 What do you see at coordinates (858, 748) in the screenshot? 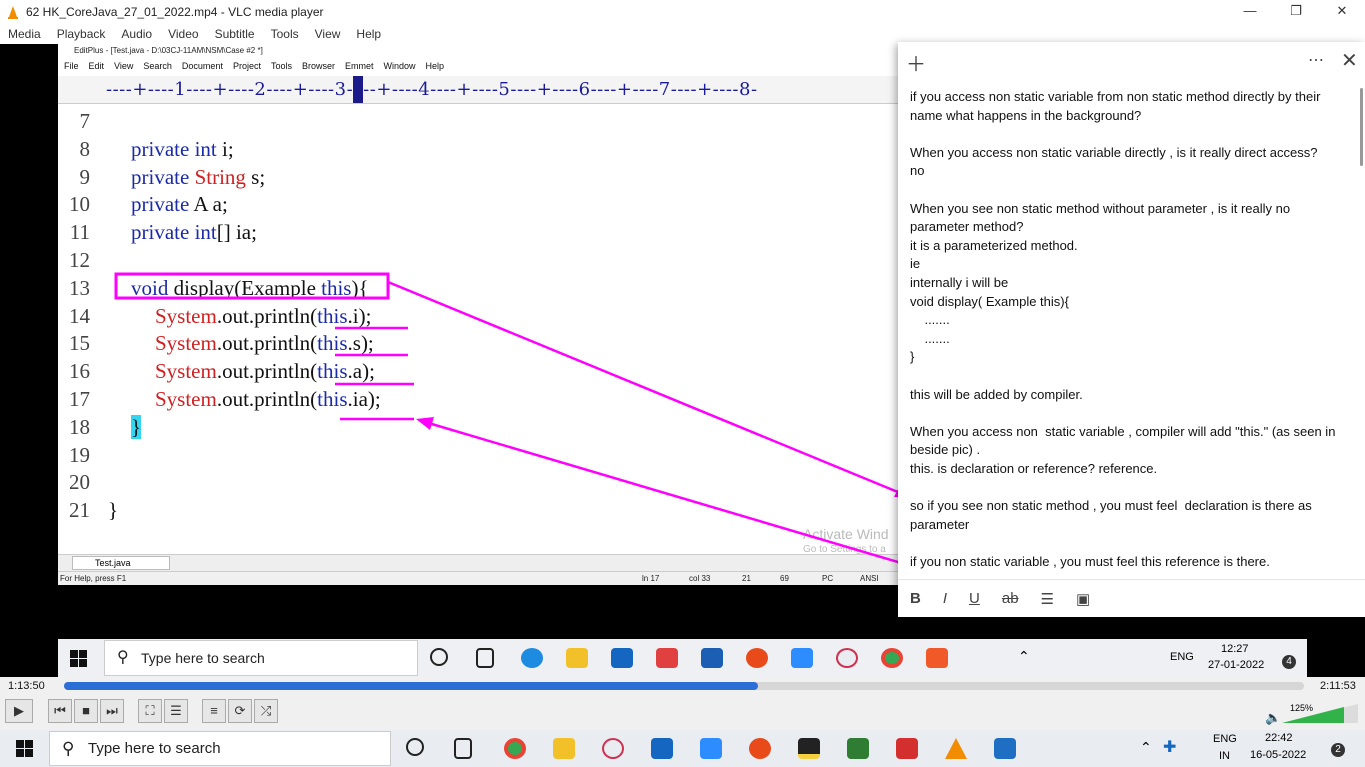
I see `chart-app-icon` at bounding box center [858, 748].